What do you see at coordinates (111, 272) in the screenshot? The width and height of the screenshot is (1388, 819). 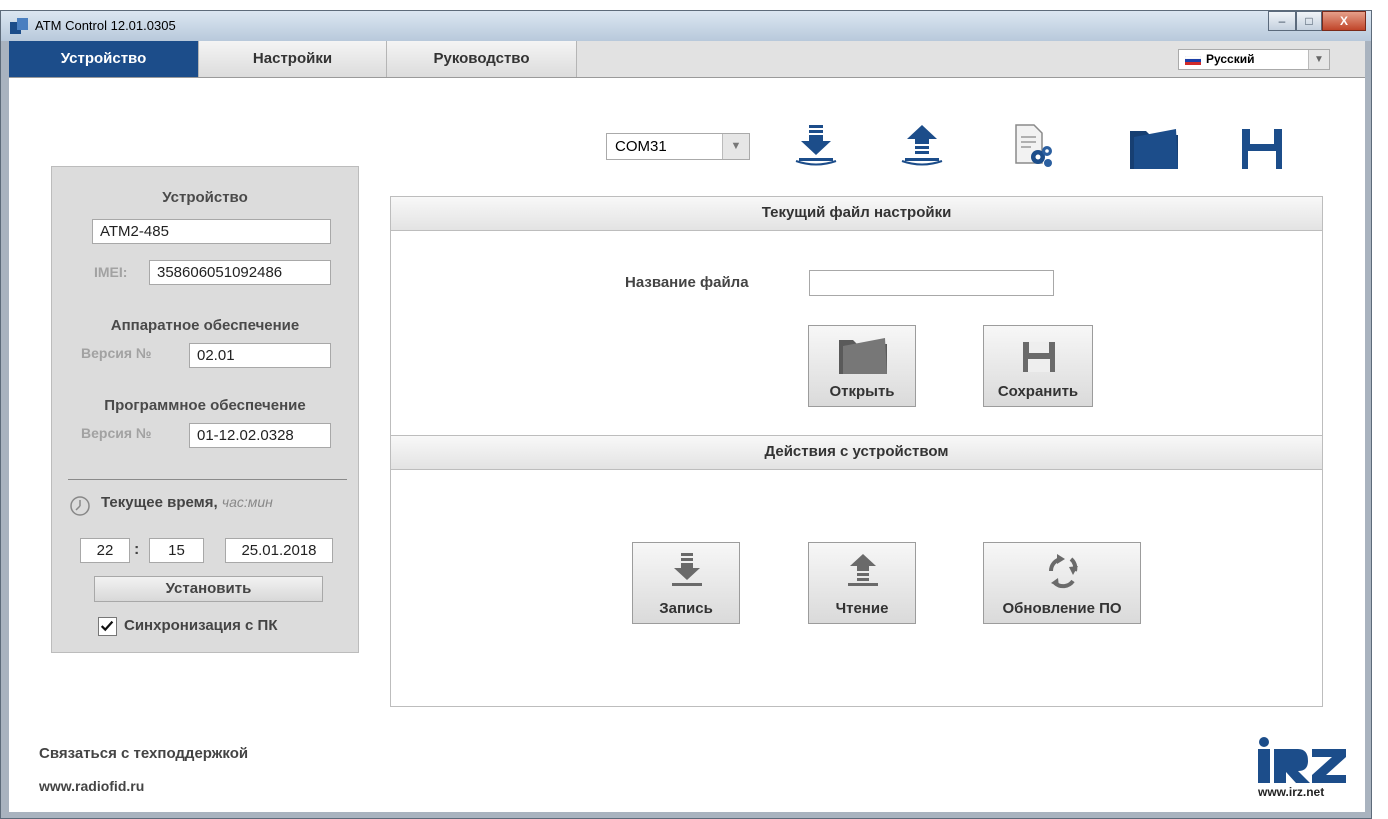 I see `imei-label: IMEI:` at bounding box center [111, 272].